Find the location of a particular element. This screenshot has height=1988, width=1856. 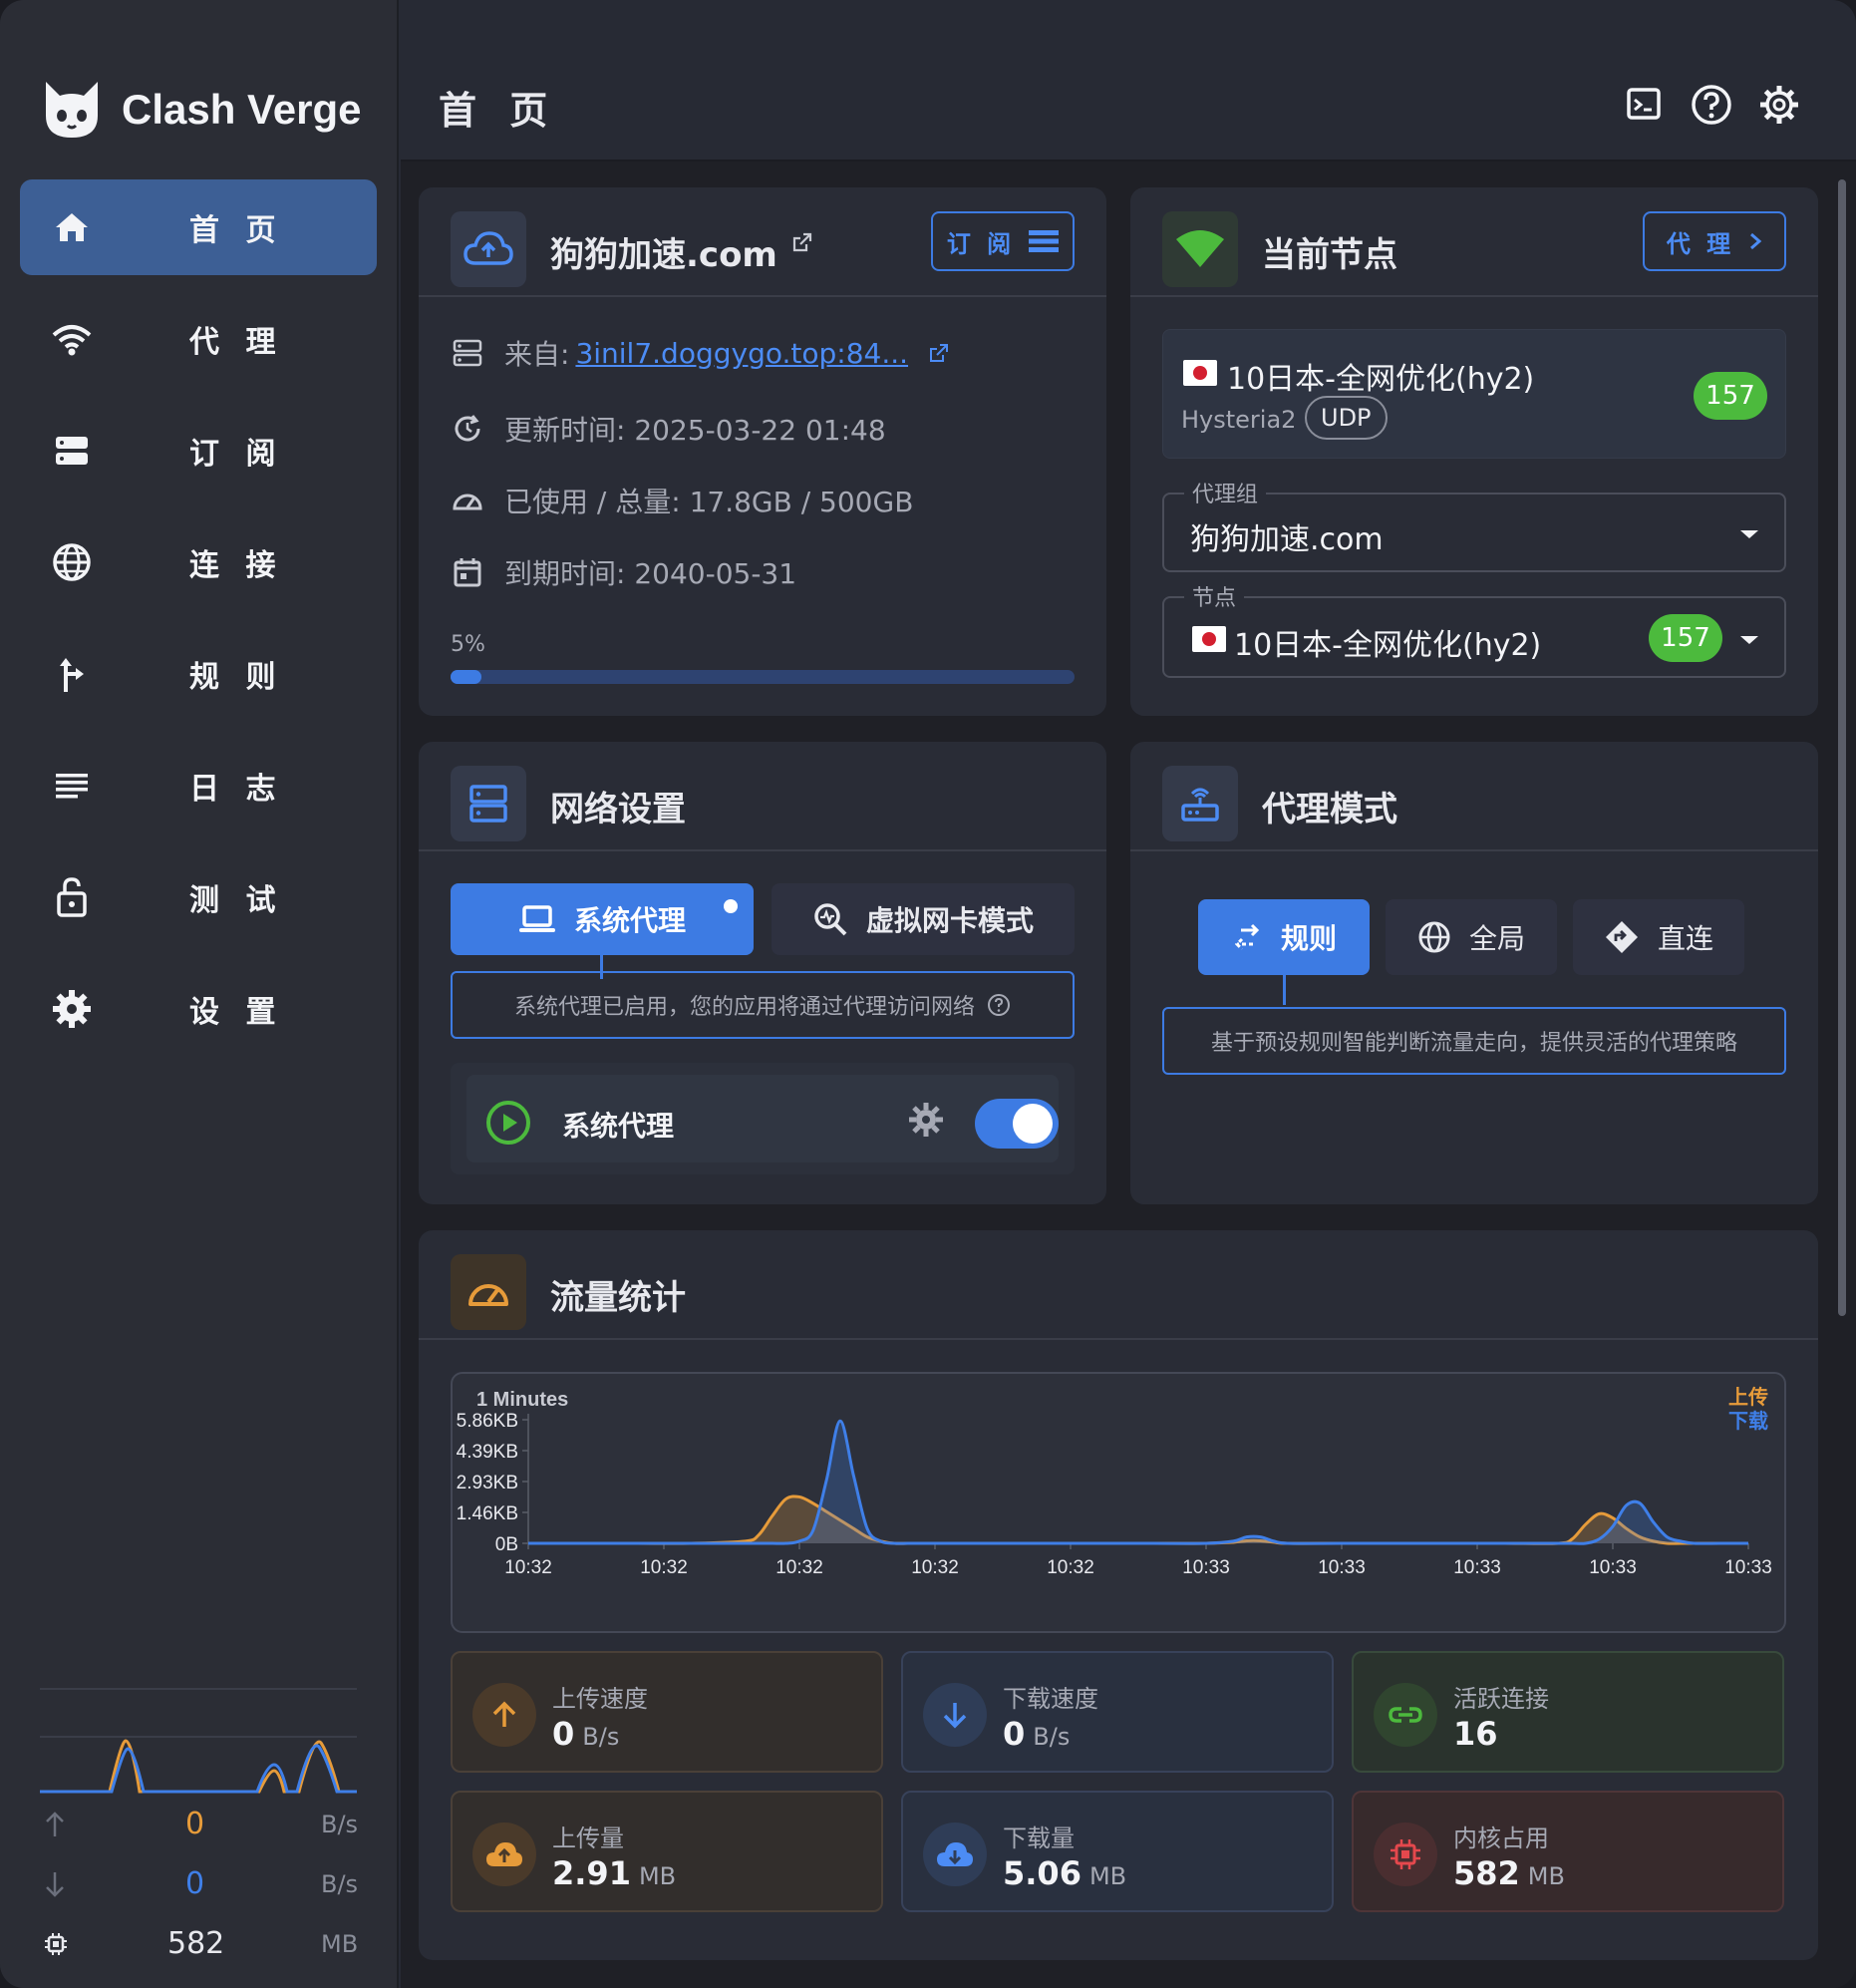

sidebar-item-rules: 规 则 is located at coordinates (199, 674).